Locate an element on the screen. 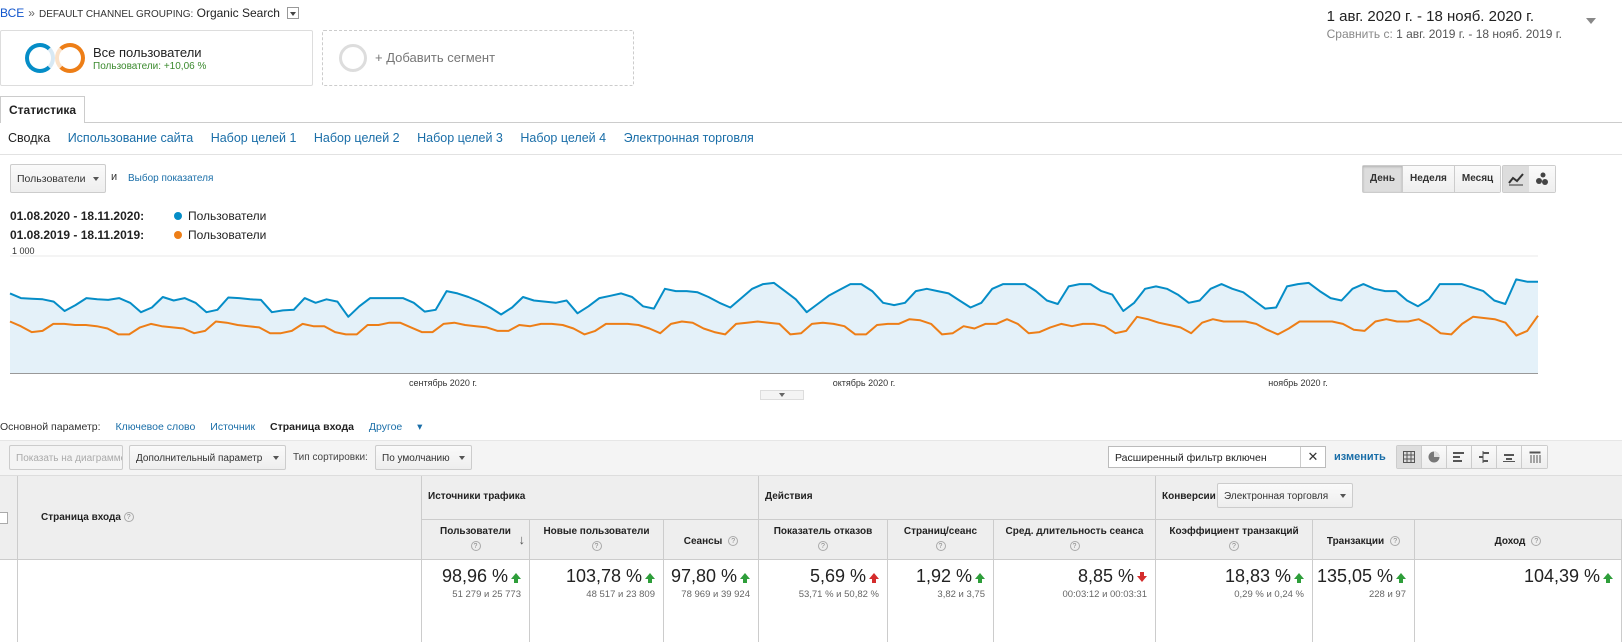  comparison-view-icon is located at coordinates (1484, 457).